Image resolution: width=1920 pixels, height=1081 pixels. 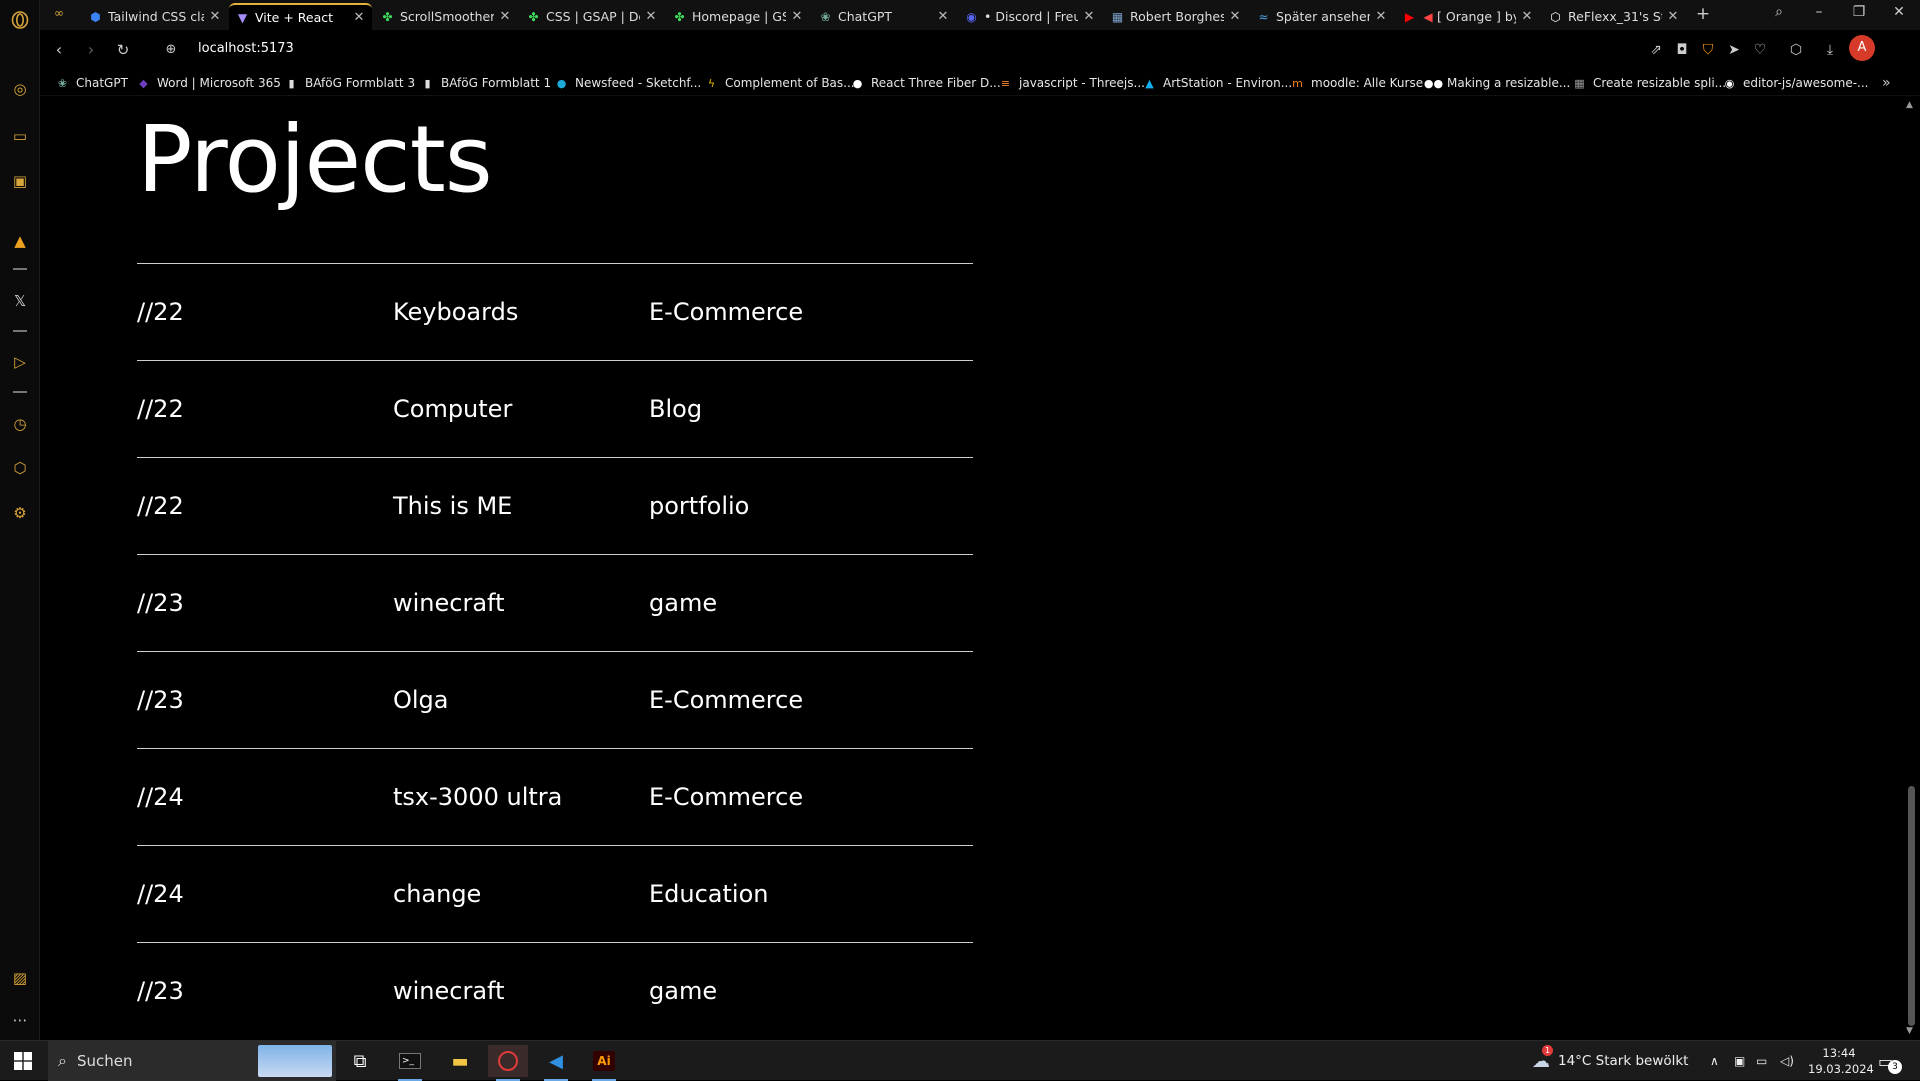 I want to click on start-button, so click(x=23, y=1061).